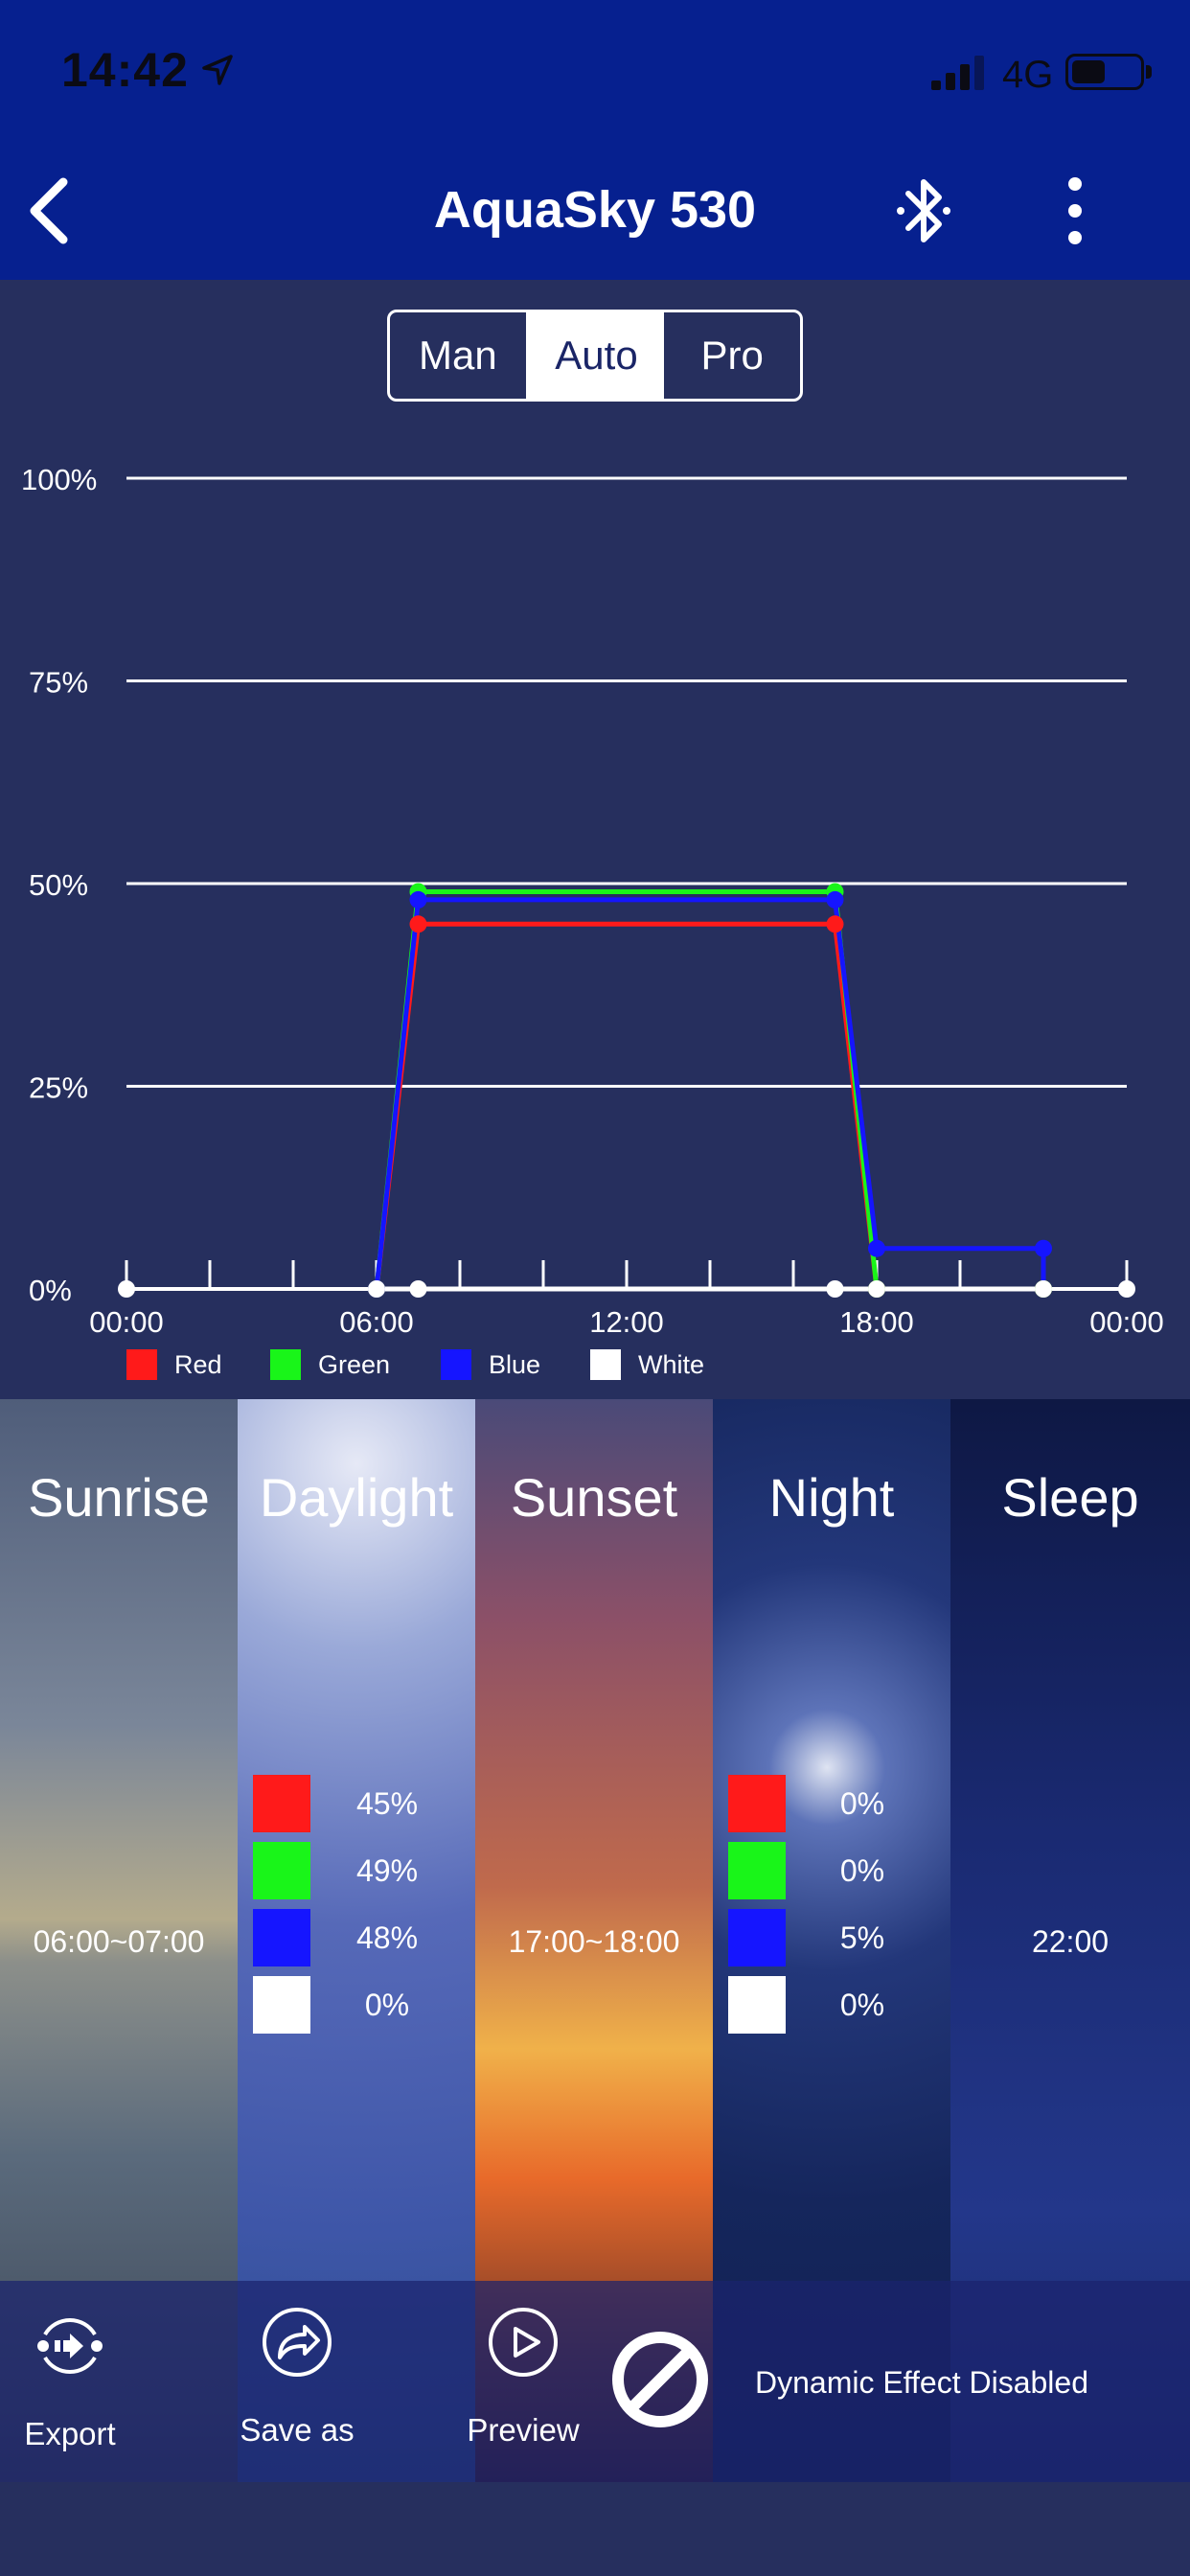  I want to click on x-tick-label: 18:00, so click(876, 1322).